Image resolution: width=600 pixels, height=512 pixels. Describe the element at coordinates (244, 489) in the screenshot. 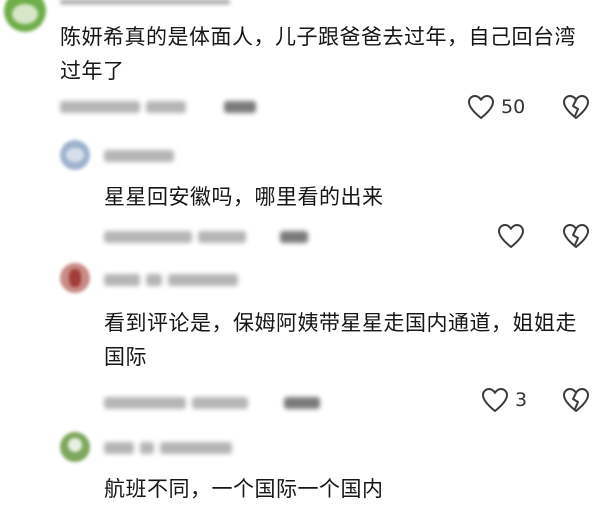

I see `comment-text: 航班不同，一个国际一个国内` at that location.